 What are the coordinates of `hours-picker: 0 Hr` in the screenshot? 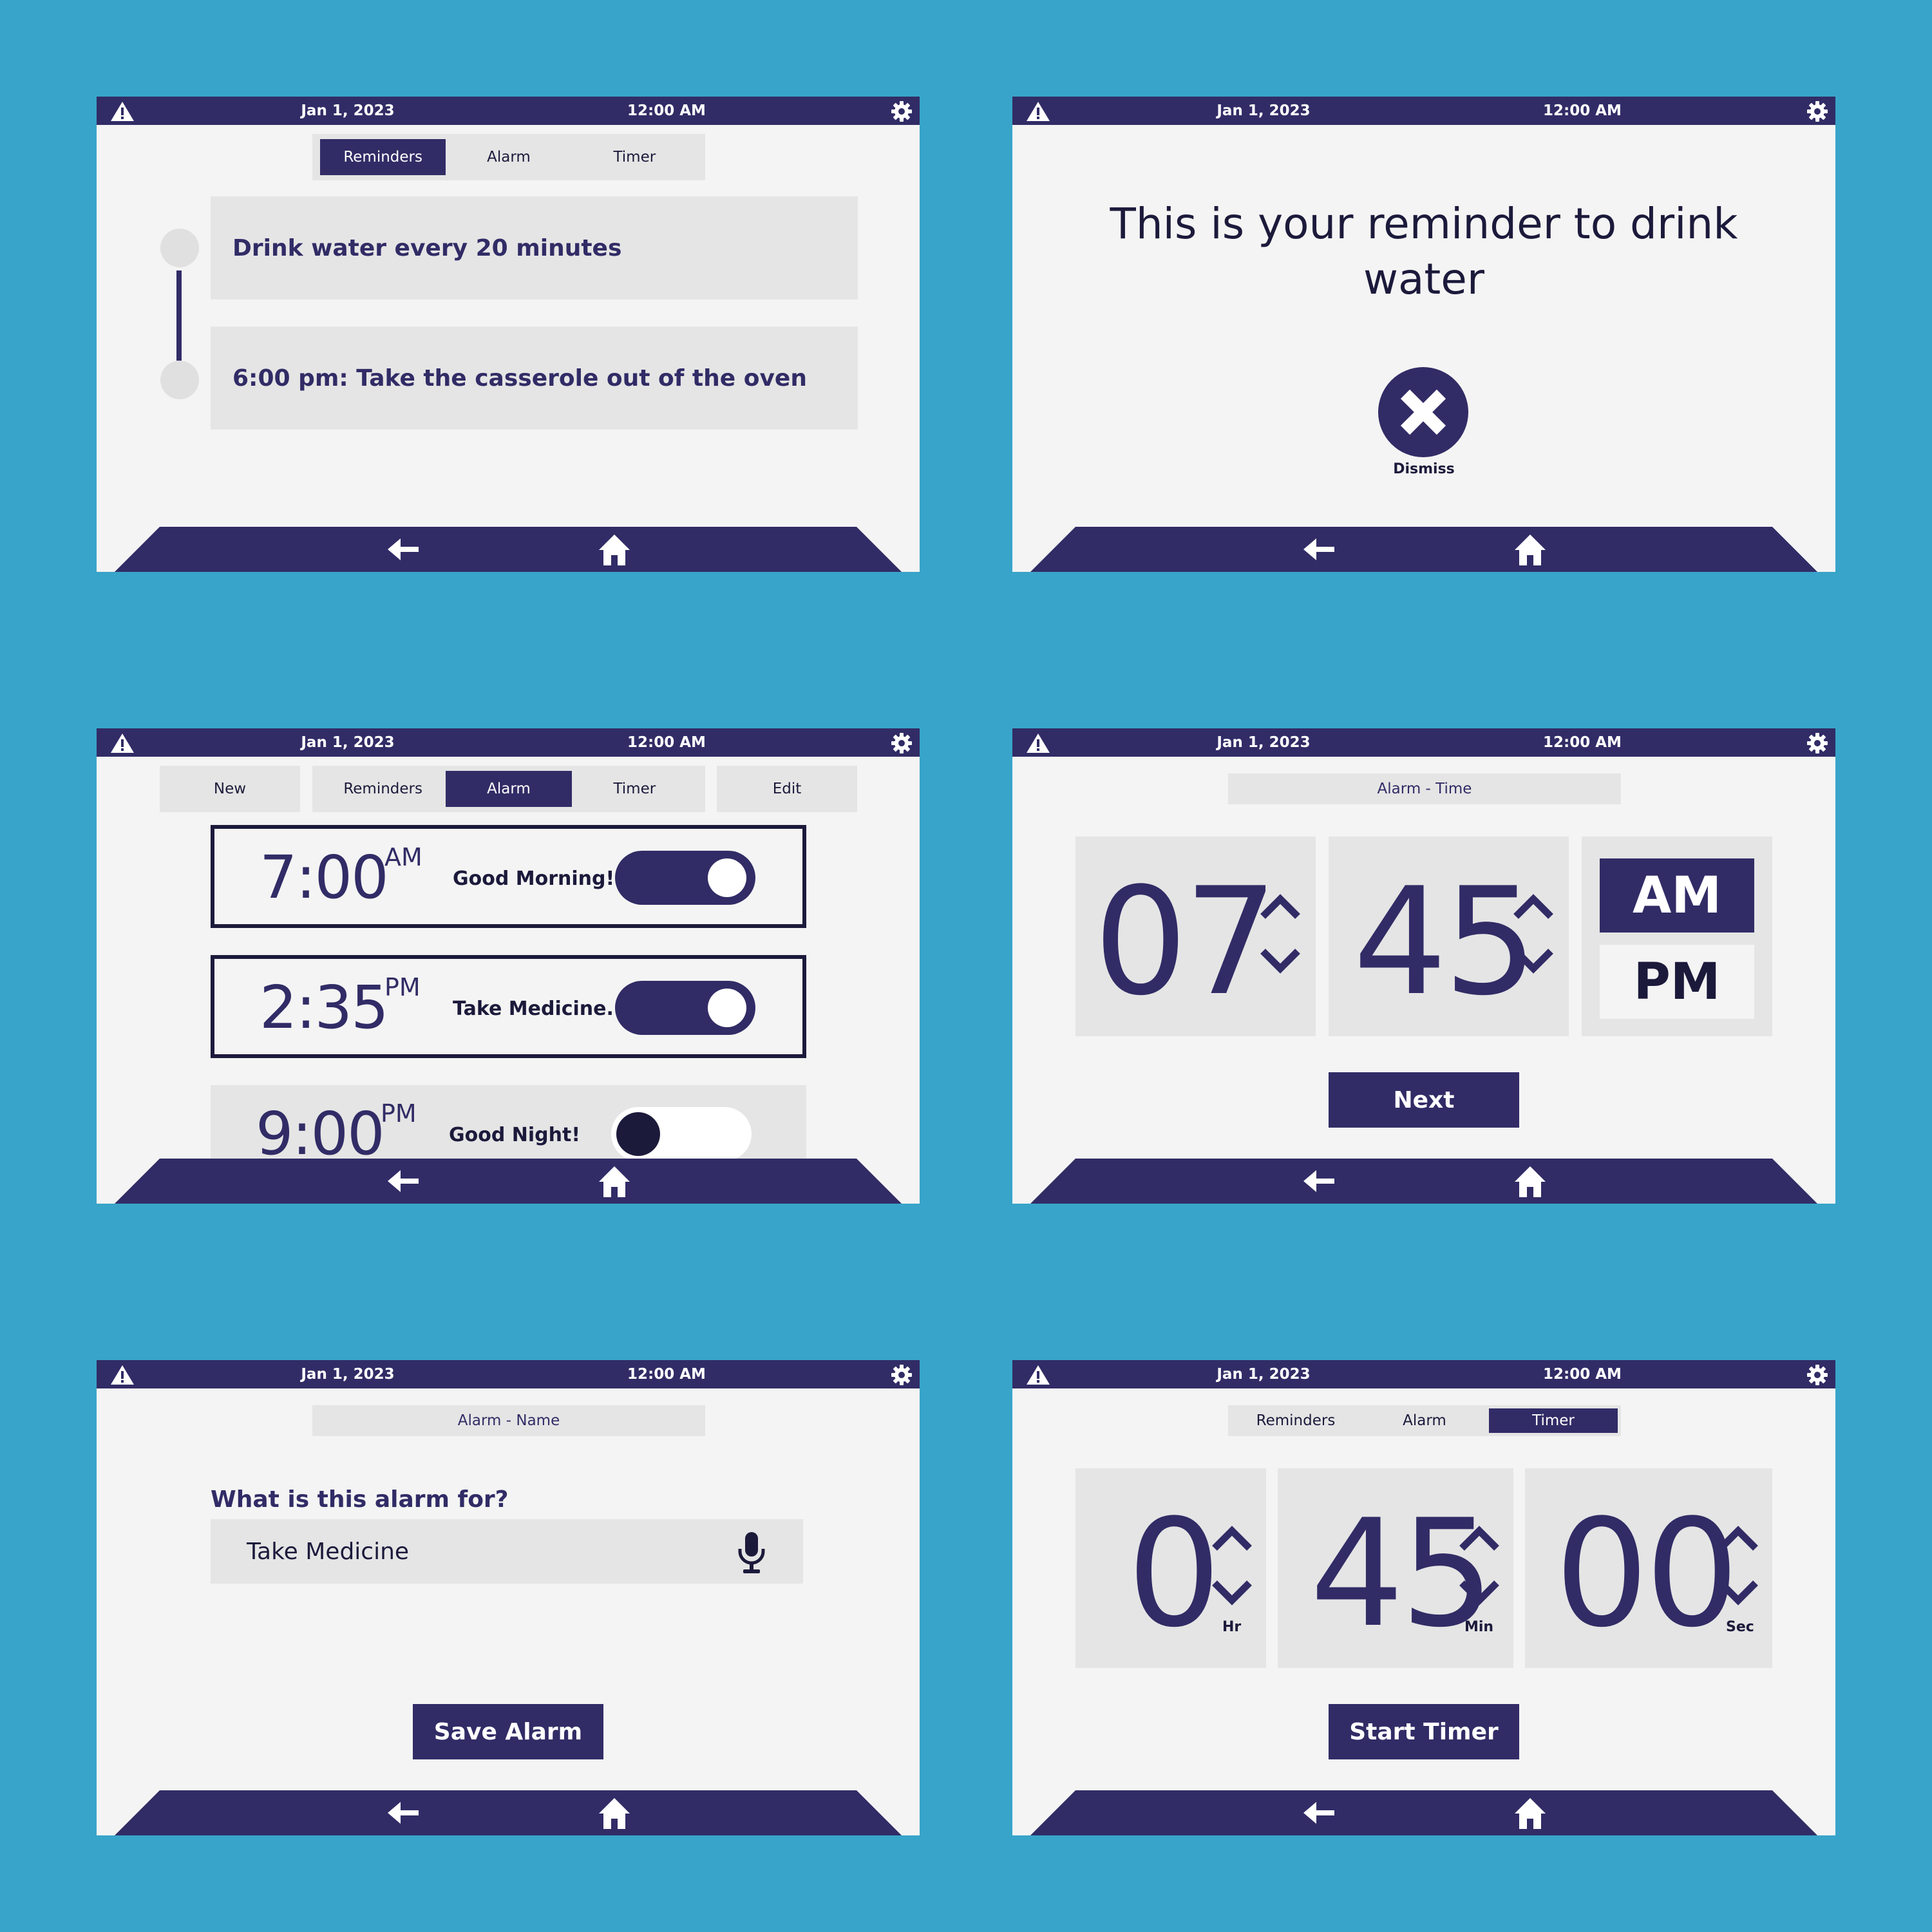 It's located at (1170, 1568).